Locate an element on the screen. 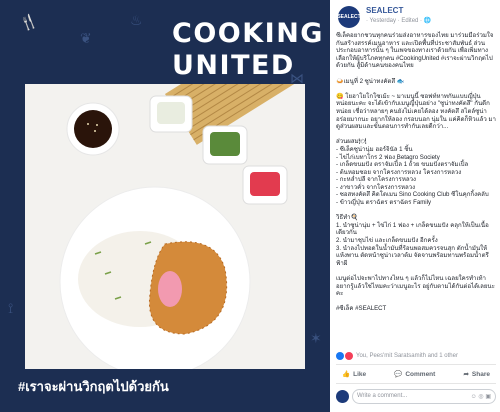 This screenshot has width=500, height=412. like-button: 👍 Like is located at coordinates (354, 374).